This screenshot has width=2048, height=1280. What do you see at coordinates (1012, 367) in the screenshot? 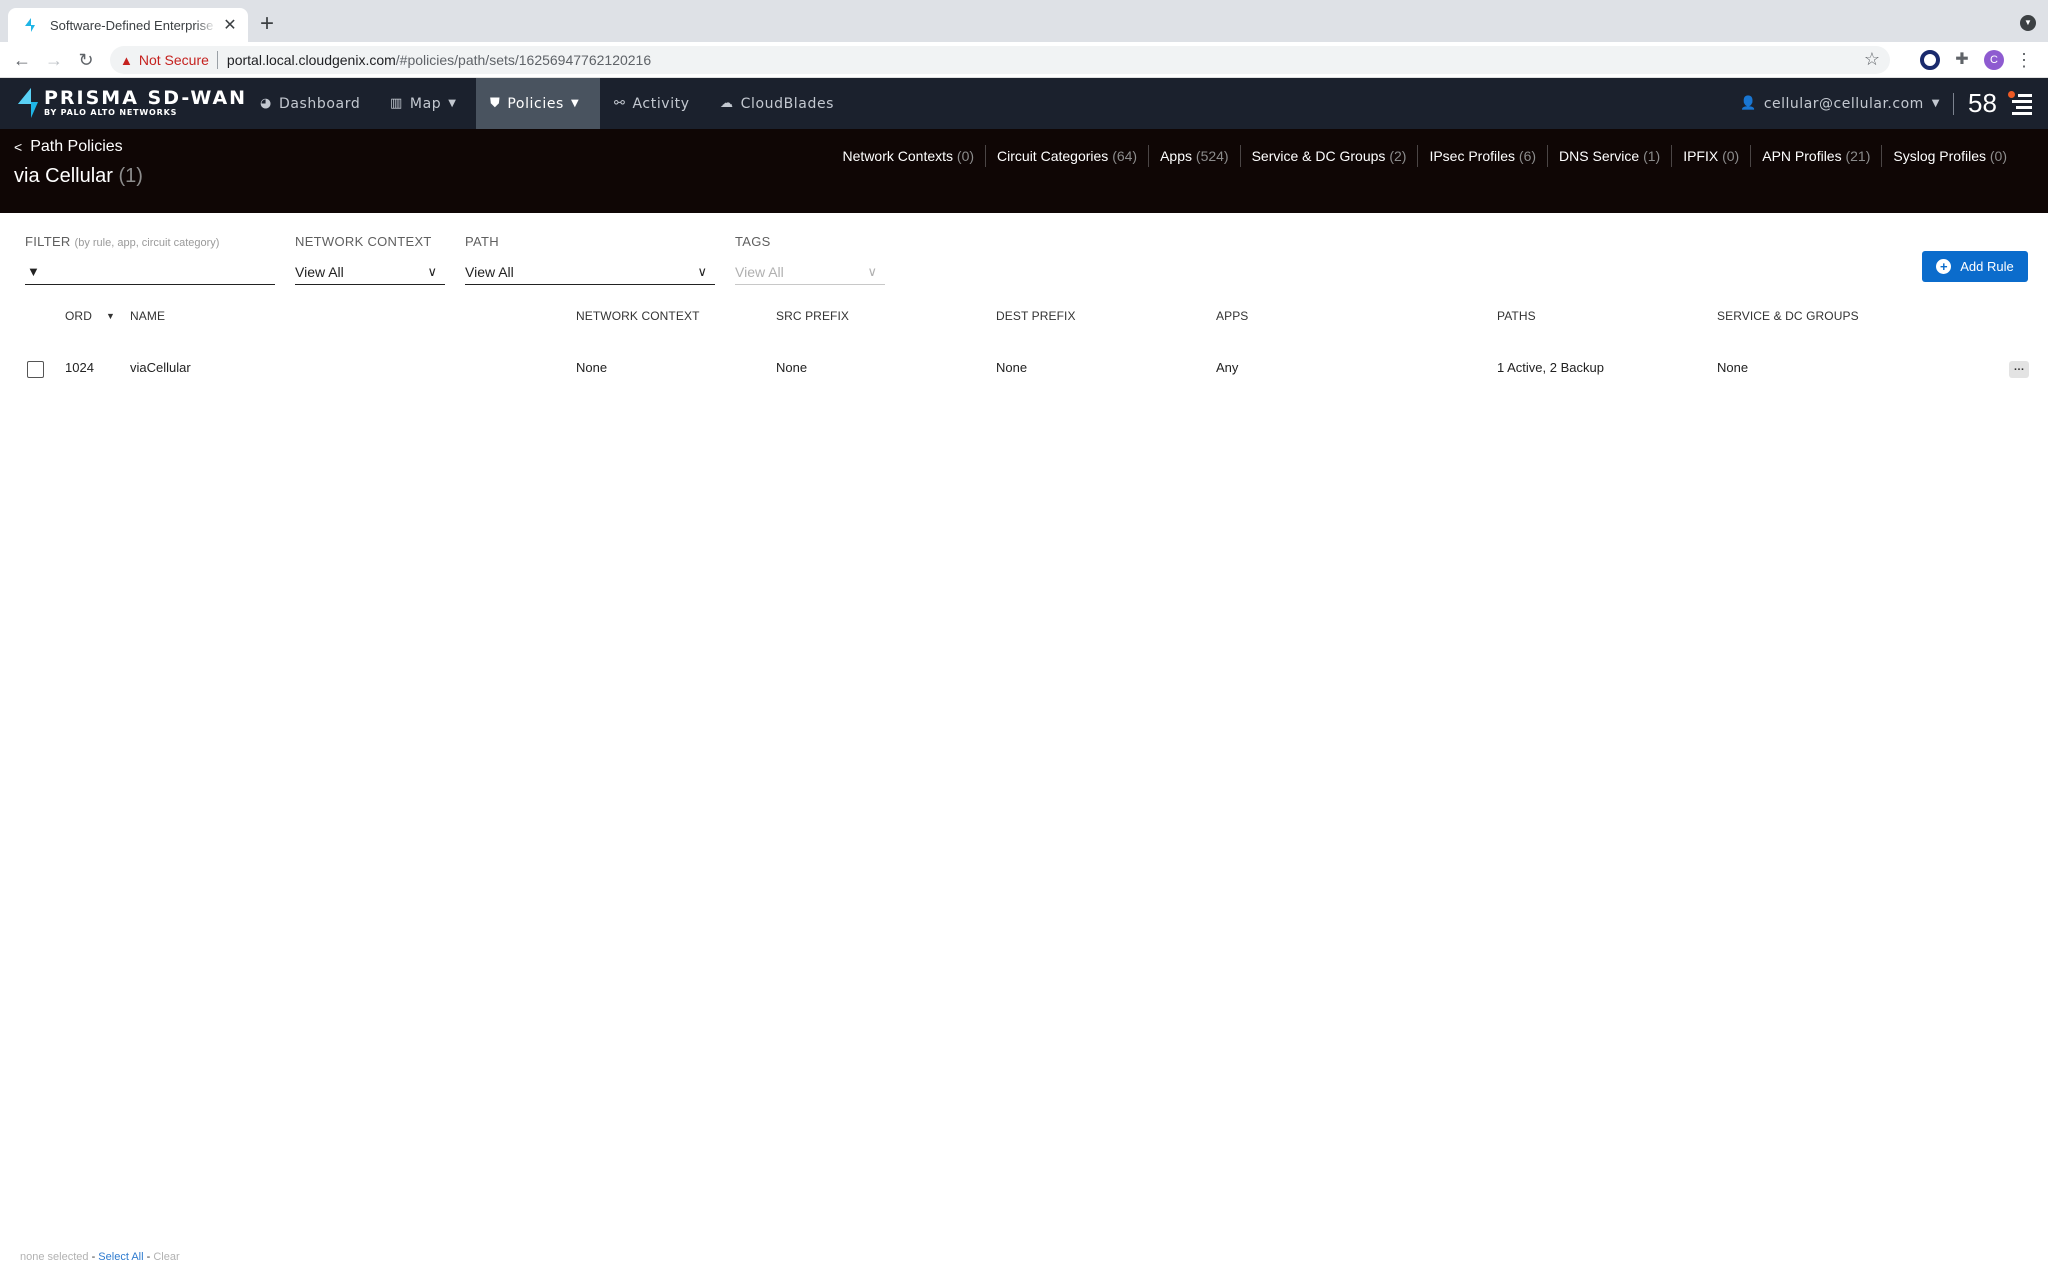
I see `cell-dest-prefix: None` at bounding box center [1012, 367].